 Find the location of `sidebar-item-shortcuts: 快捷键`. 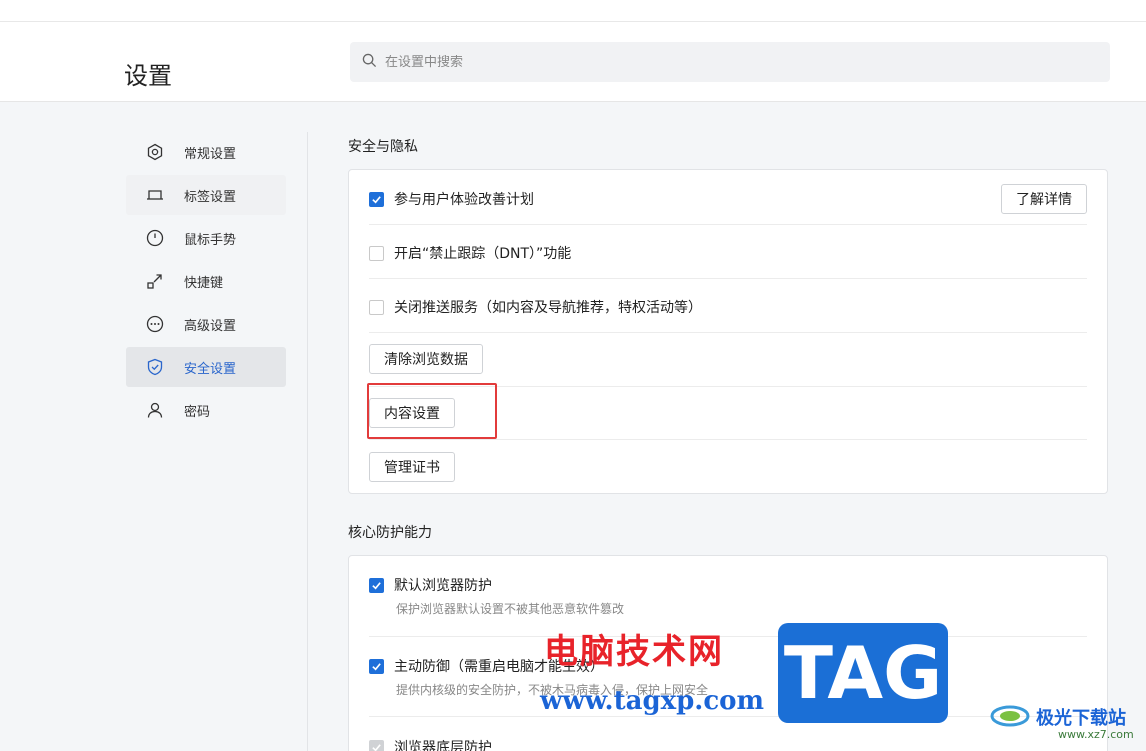

sidebar-item-shortcuts: 快捷键 is located at coordinates (206, 281).